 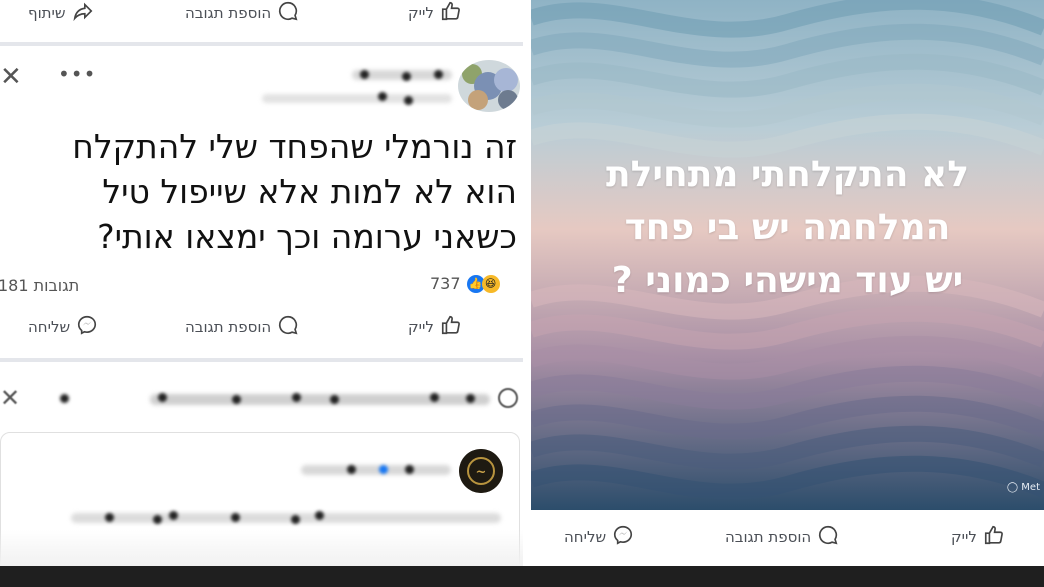 What do you see at coordinates (465, 283) in the screenshot?
I see `reactions-summary: 737 👍 😆` at bounding box center [465, 283].